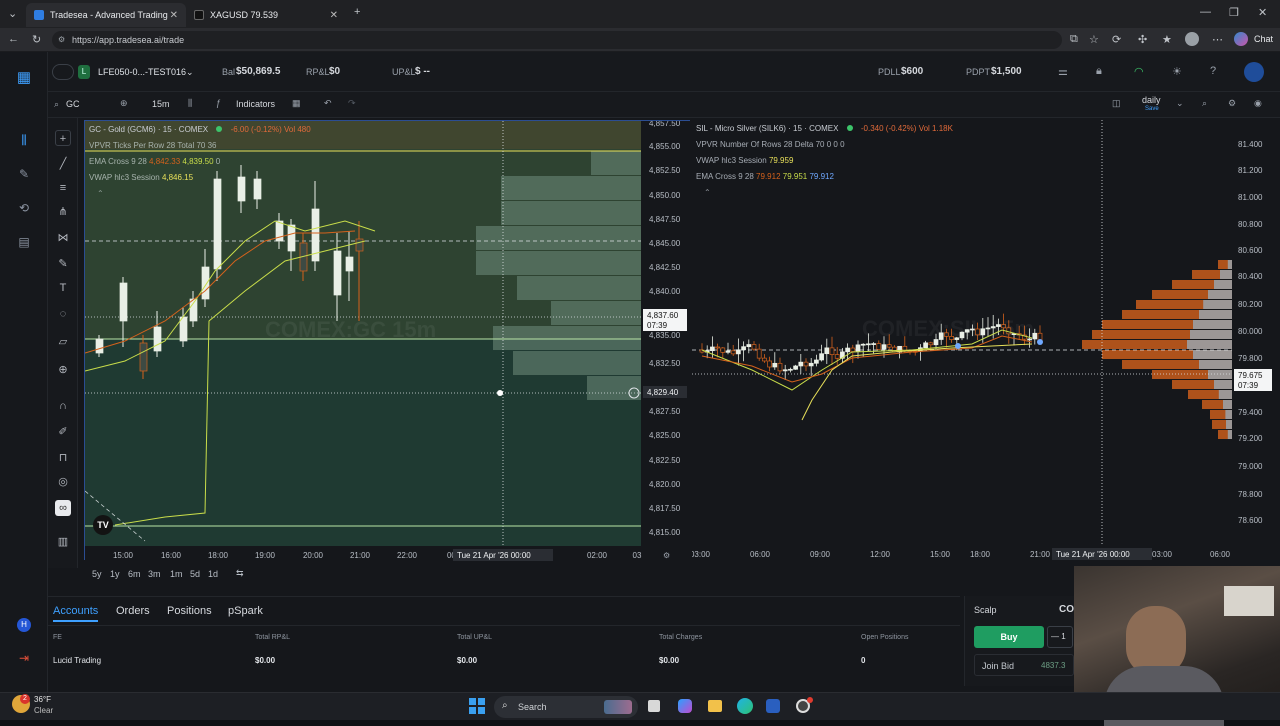 The width and height of the screenshot is (1280, 726). I want to click on co-tab: CO, so click(1066, 609).